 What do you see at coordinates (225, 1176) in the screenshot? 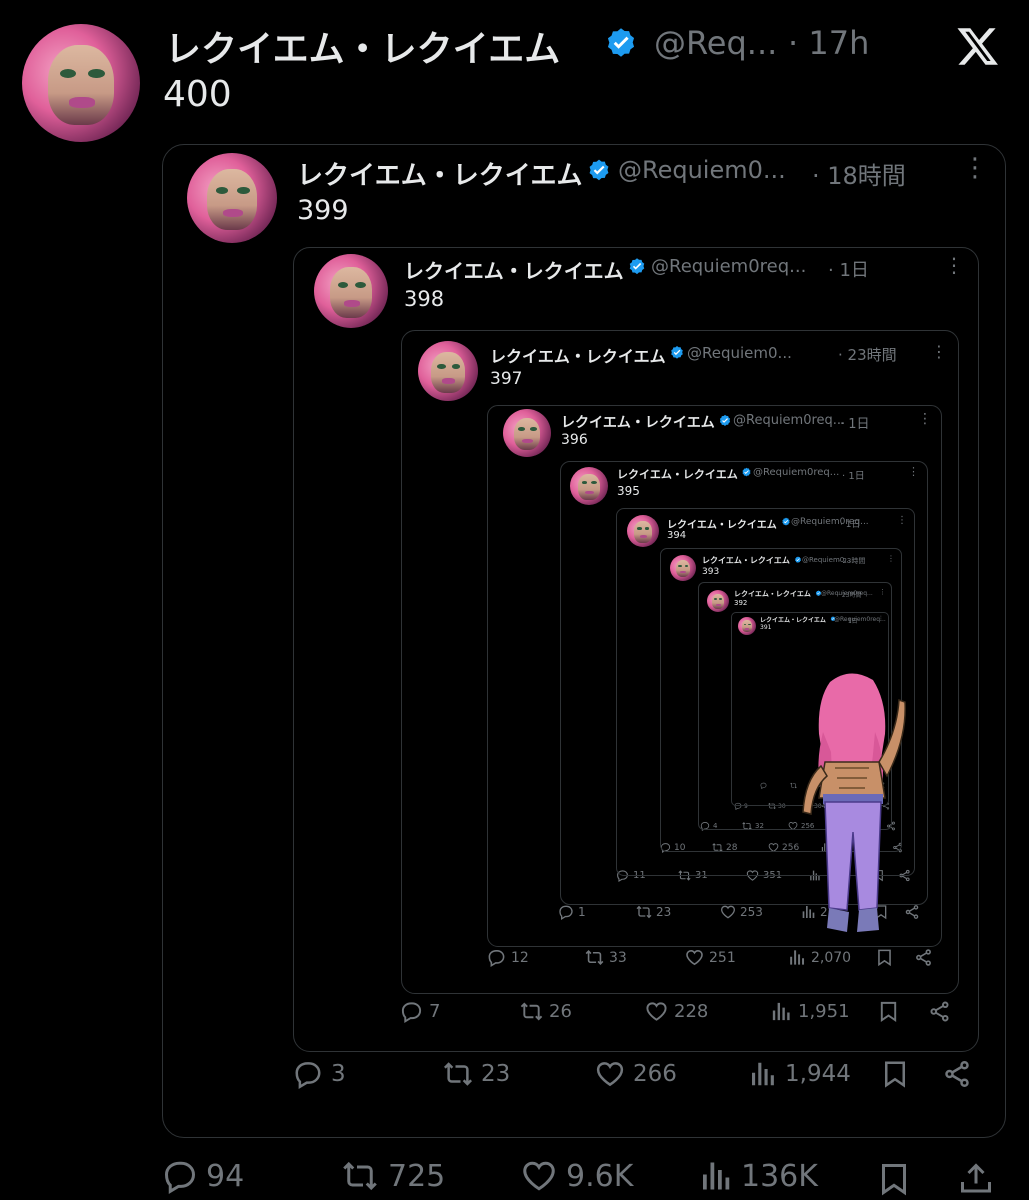
I see `main-reply-count: 94` at bounding box center [225, 1176].